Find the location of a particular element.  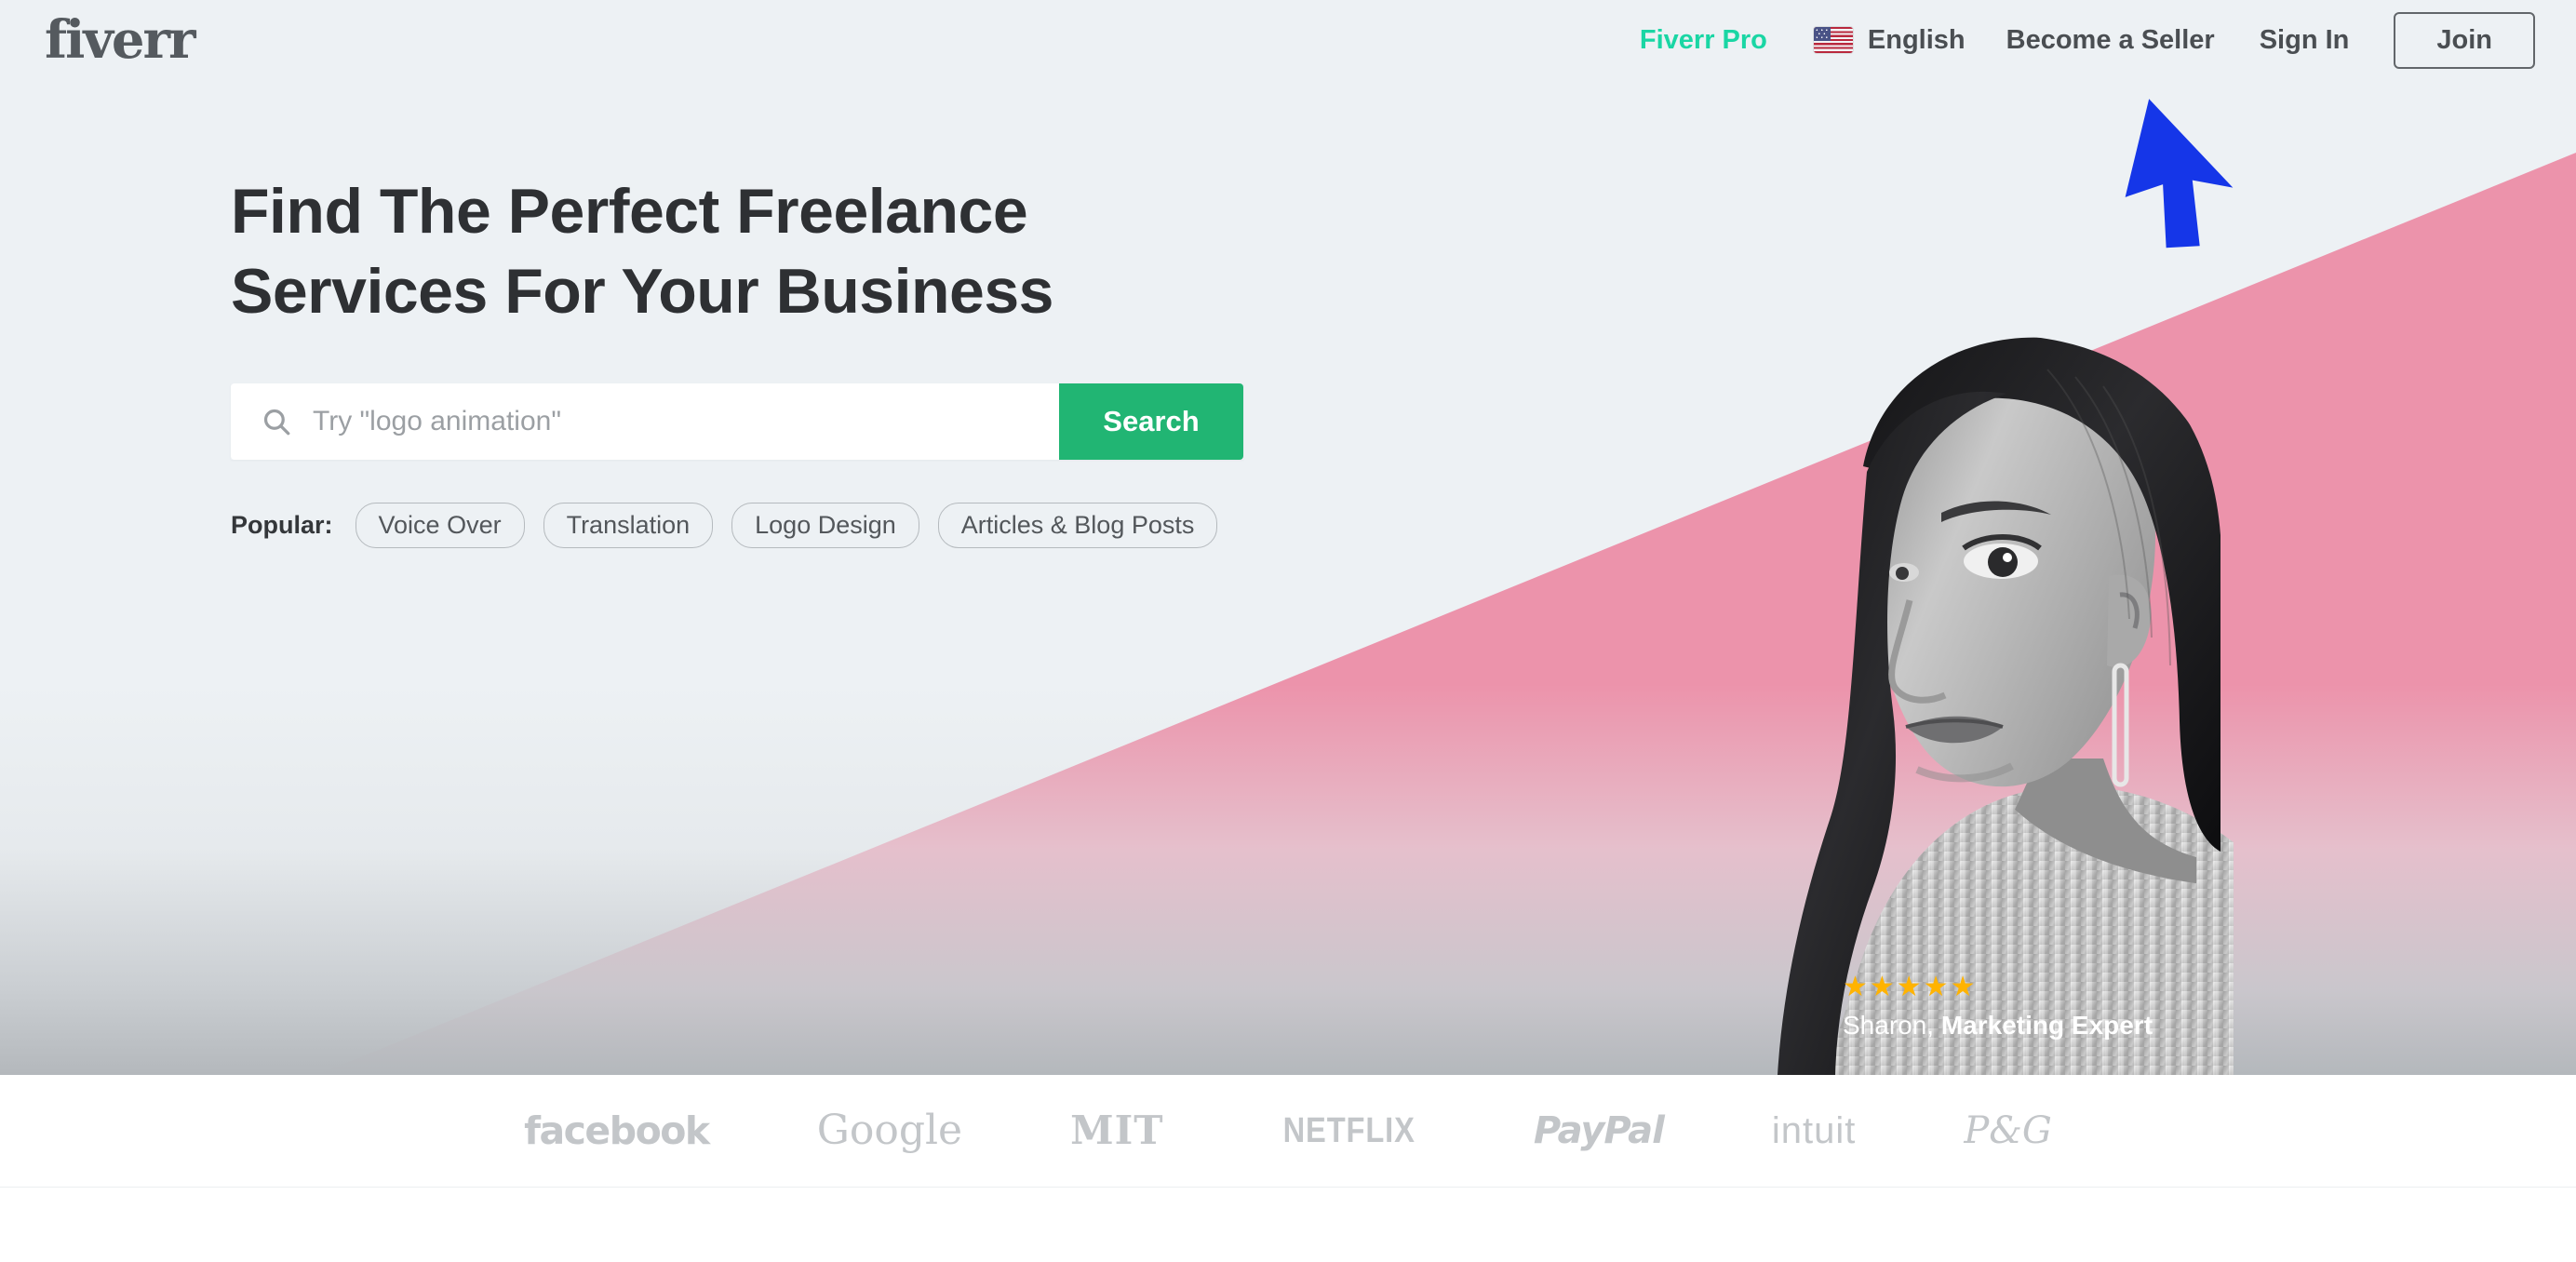

hero-title-line-1: Find The Perfect Freelance is located at coordinates (629, 211).